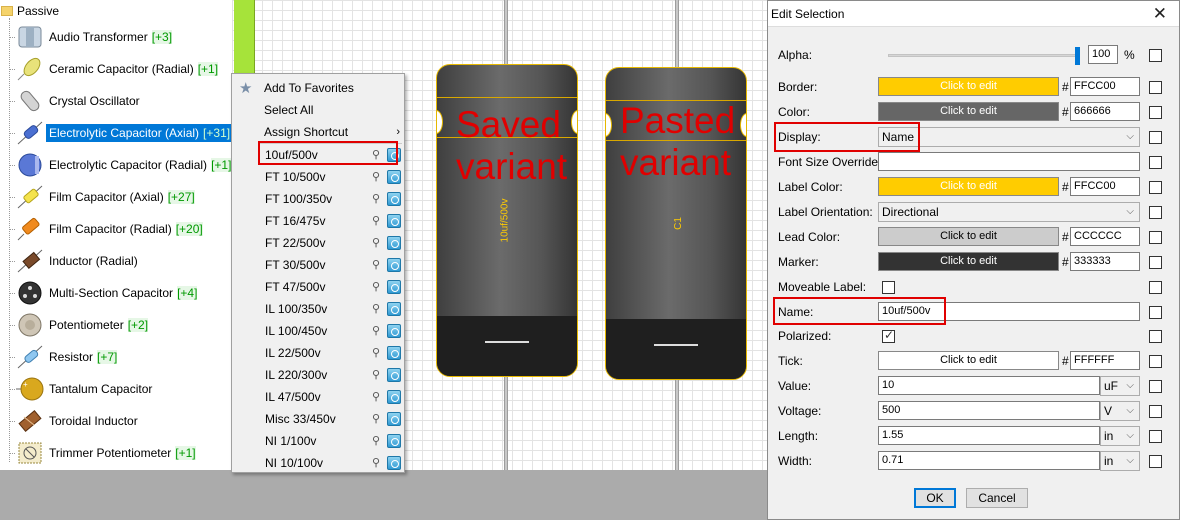 The width and height of the screenshot is (1180, 520). Describe the element at coordinates (318, 441) in the screenshot. I see `menu-variant-item: NI 1/100v ⚲` at that location.